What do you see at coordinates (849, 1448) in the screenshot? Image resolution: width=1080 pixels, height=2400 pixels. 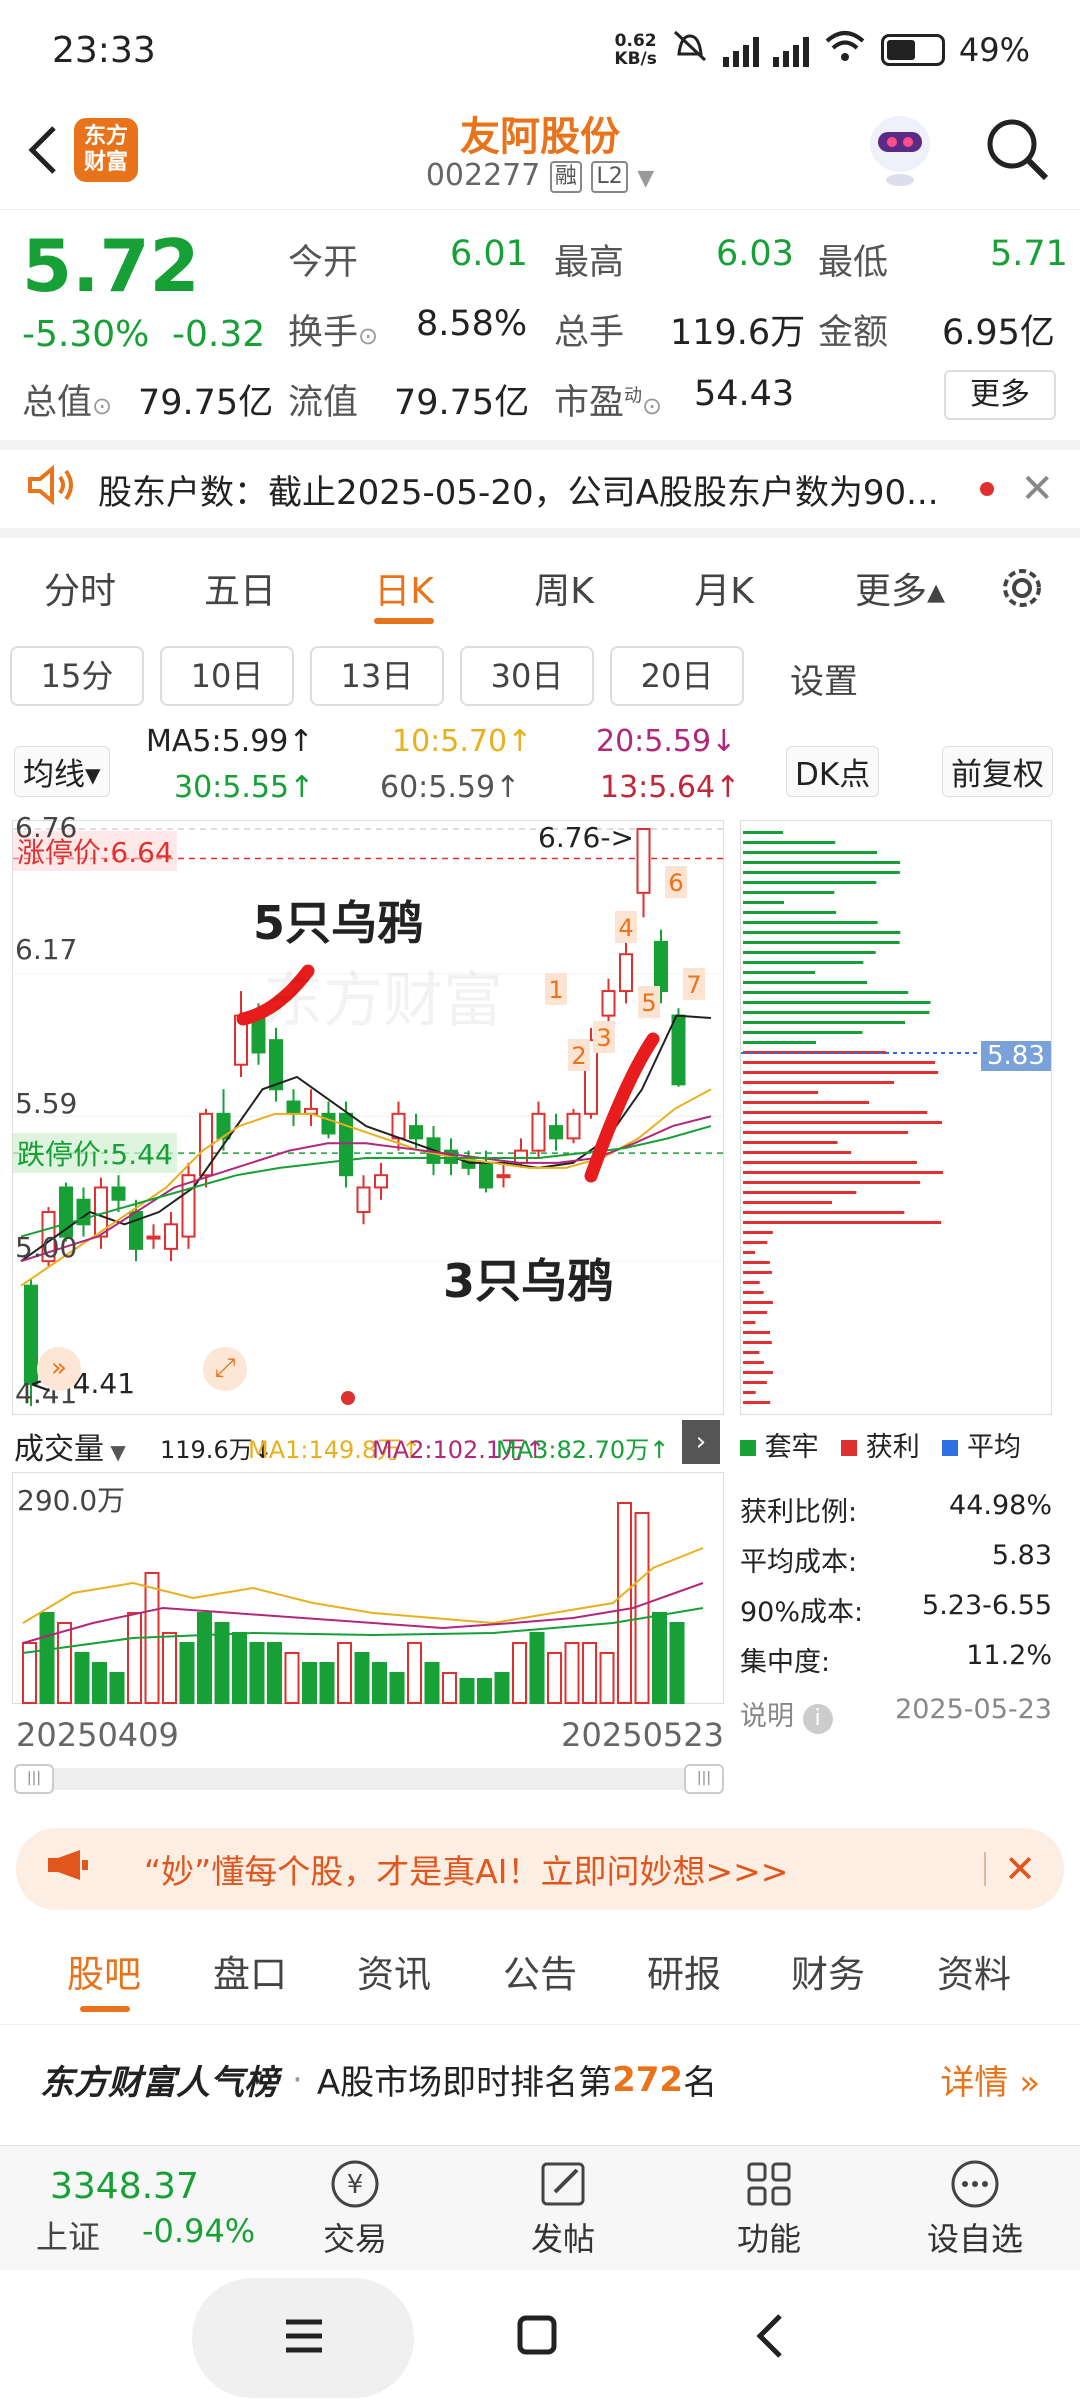 I see `profit-swatch` at bounding box center [849, 1448].